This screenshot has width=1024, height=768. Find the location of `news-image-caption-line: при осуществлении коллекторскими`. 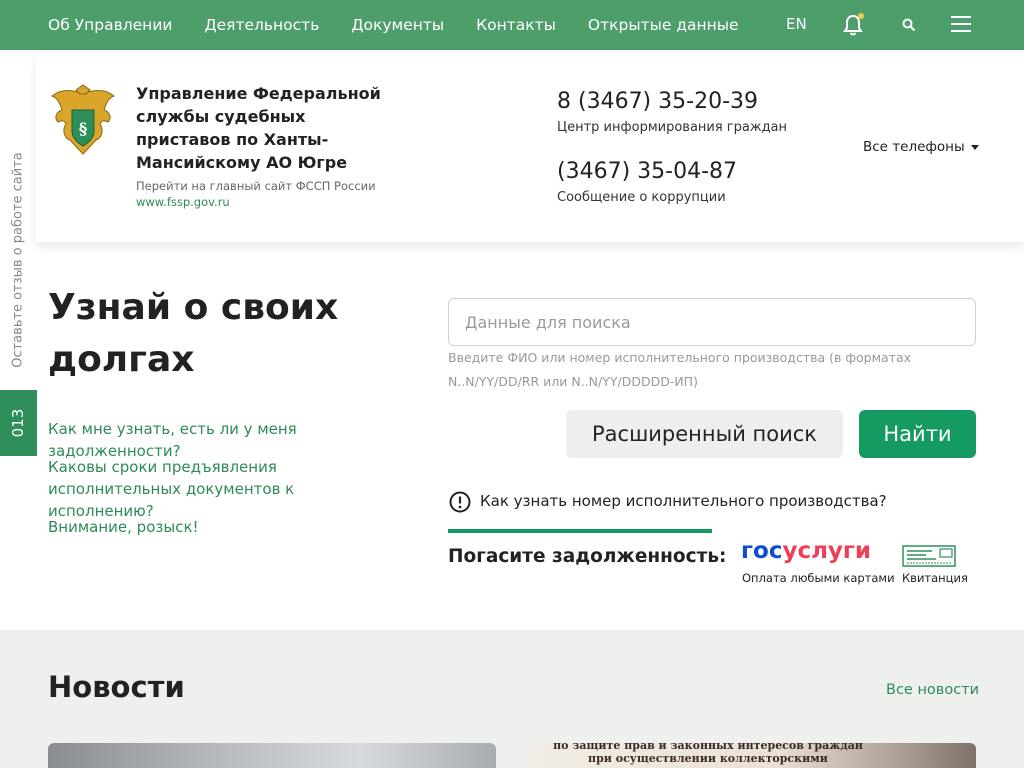

news-image-caption-line: при осуществлении коллекторскими is located at coordinates (708, 758).